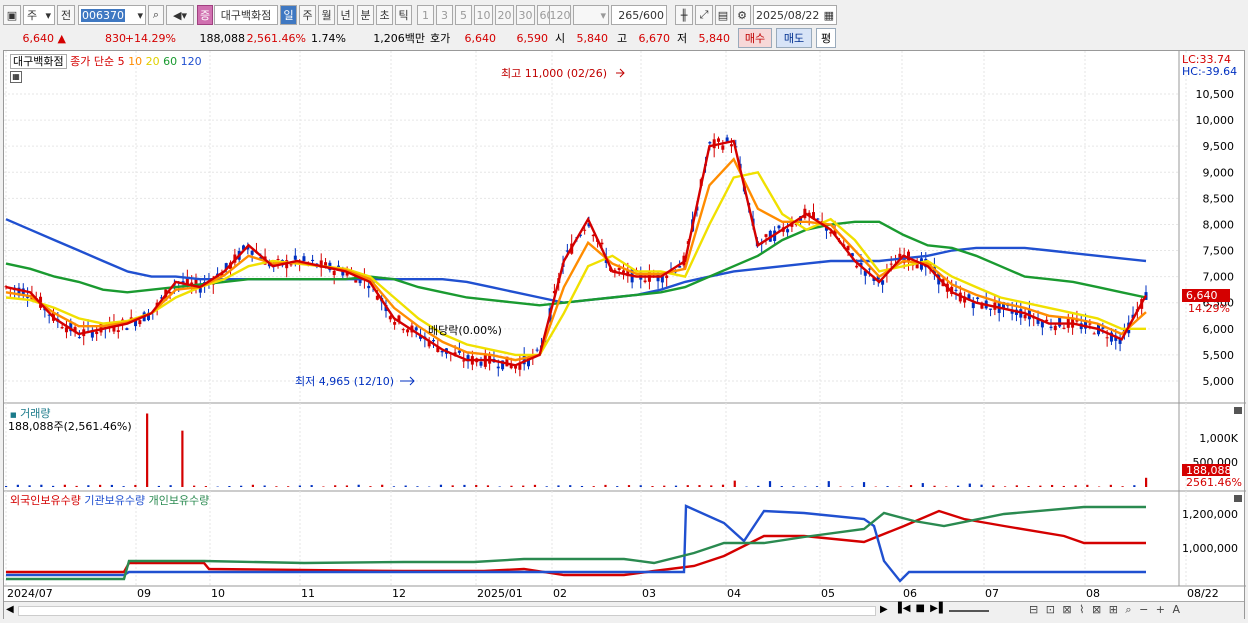 The image size is (1248, 623). Describe the element at coordinates (463, 15) in the screenshot. I see `interval-5: 5` at that location.